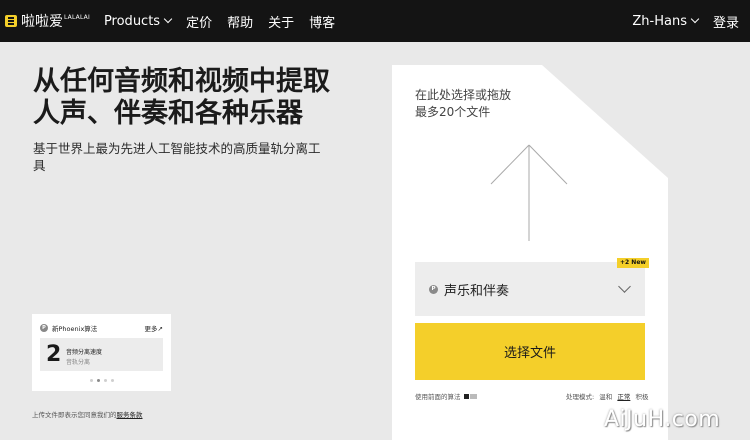  What do you see at coordinates (130, 415) in the screenshot?
I see `terms-link: 服务条款` at bounding box center [130, 415].